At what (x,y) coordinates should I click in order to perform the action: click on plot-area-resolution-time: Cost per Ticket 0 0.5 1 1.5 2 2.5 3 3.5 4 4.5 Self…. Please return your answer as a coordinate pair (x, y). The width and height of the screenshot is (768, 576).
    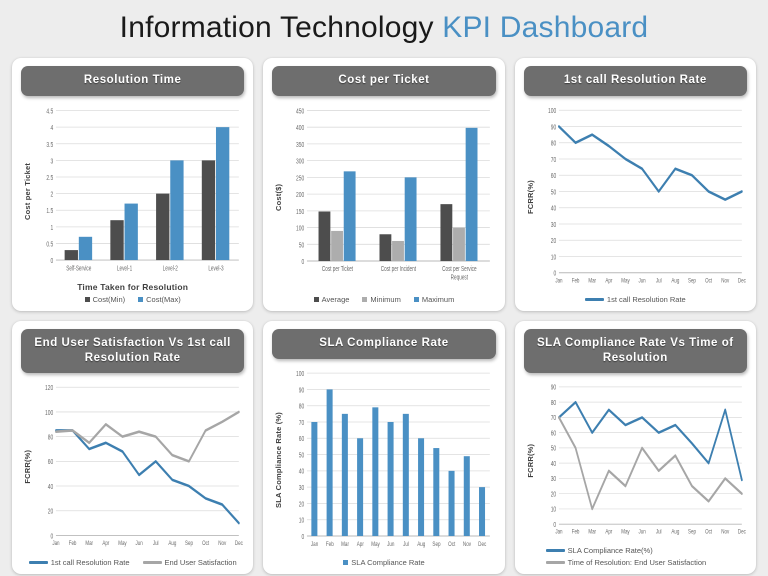
    Looking at the image, I should click on (132, 200).